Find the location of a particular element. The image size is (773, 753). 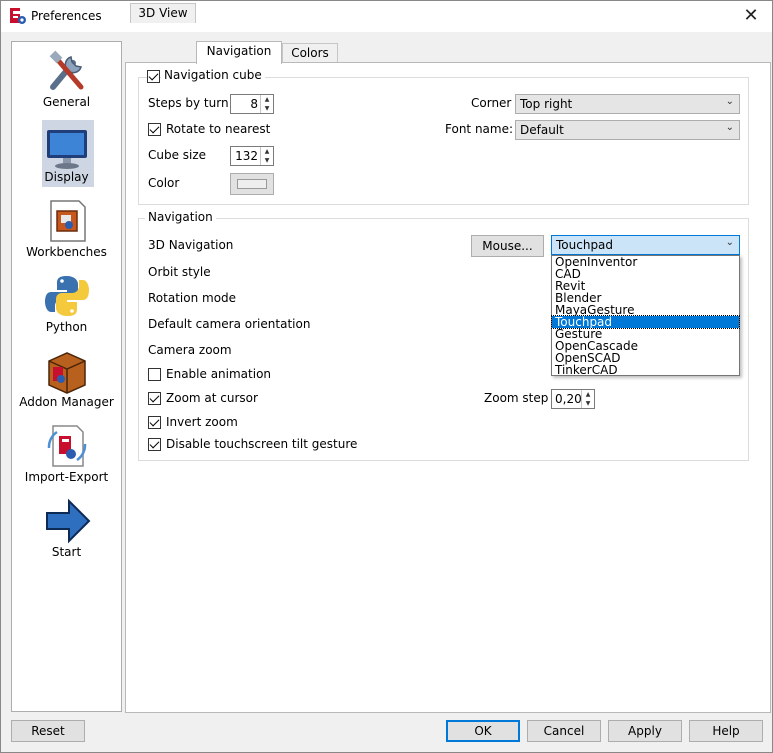

sidebar-item-general: General is located at coordinates (66, 80).